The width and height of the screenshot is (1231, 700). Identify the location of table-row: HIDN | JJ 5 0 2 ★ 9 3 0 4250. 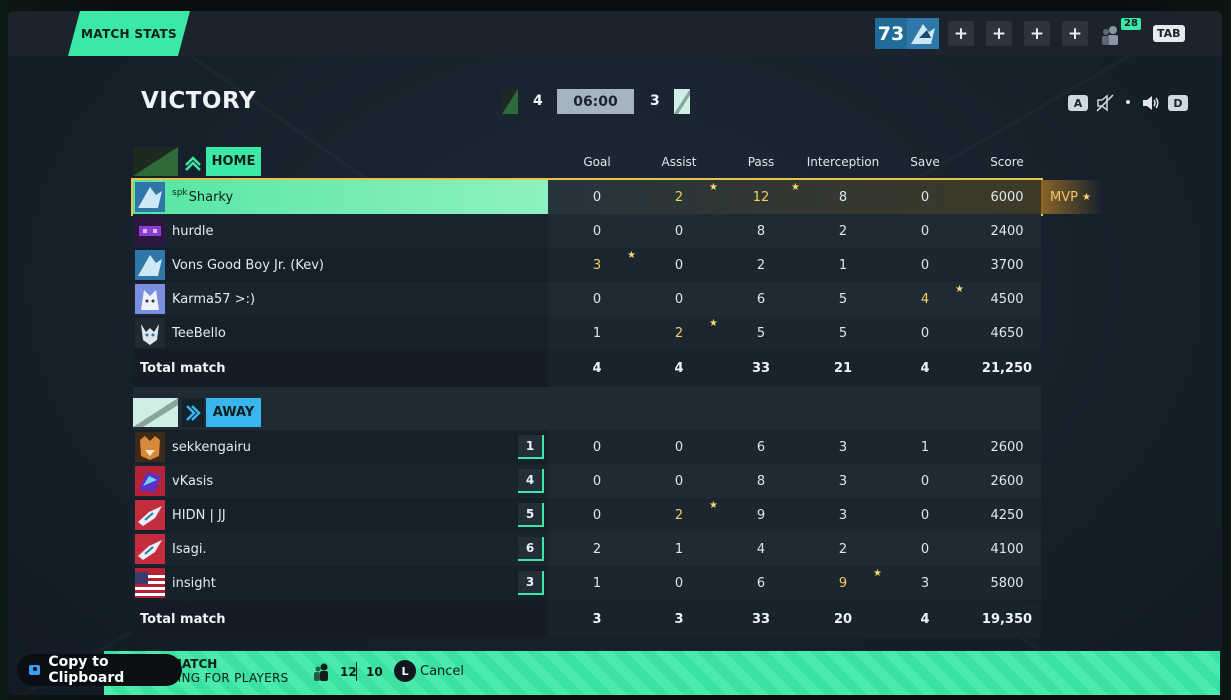
(587, 515).